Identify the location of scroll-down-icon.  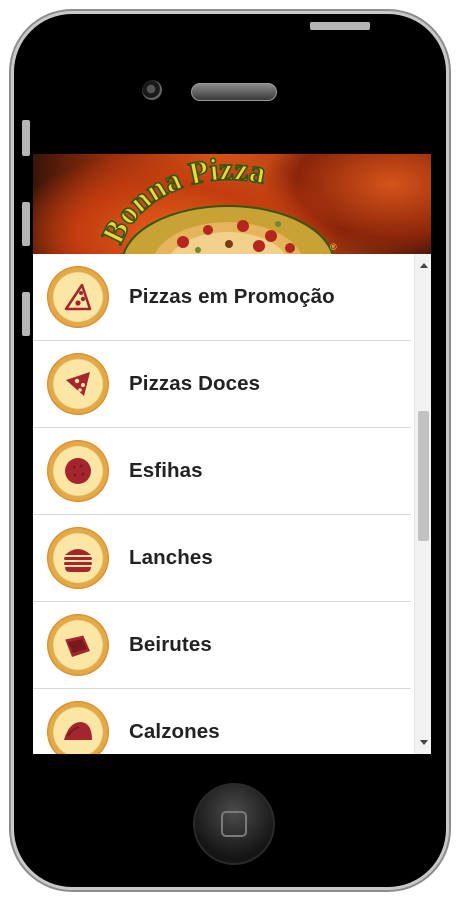
(424, 742).